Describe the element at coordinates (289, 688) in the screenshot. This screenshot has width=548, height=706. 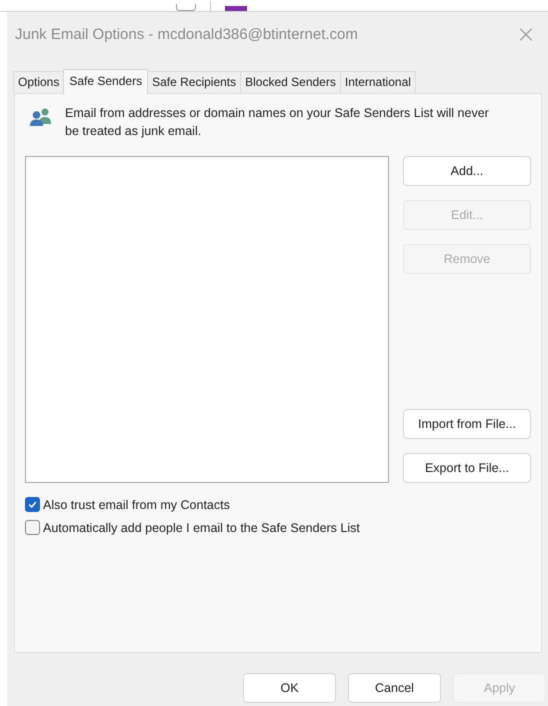
I see `dialog-button: OK` at that location.